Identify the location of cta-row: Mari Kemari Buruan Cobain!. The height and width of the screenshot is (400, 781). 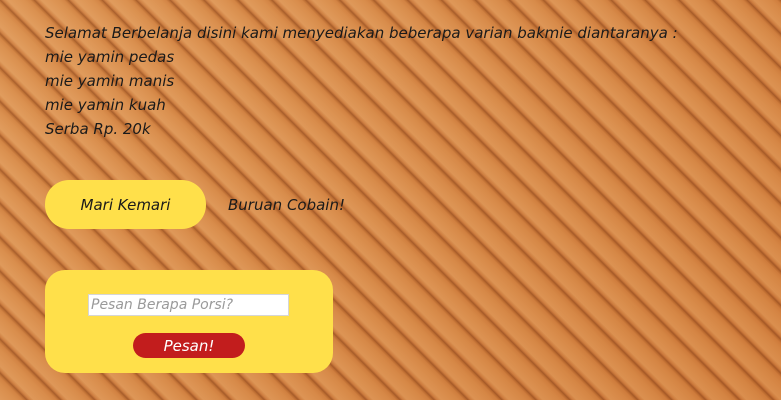
(195, 204).